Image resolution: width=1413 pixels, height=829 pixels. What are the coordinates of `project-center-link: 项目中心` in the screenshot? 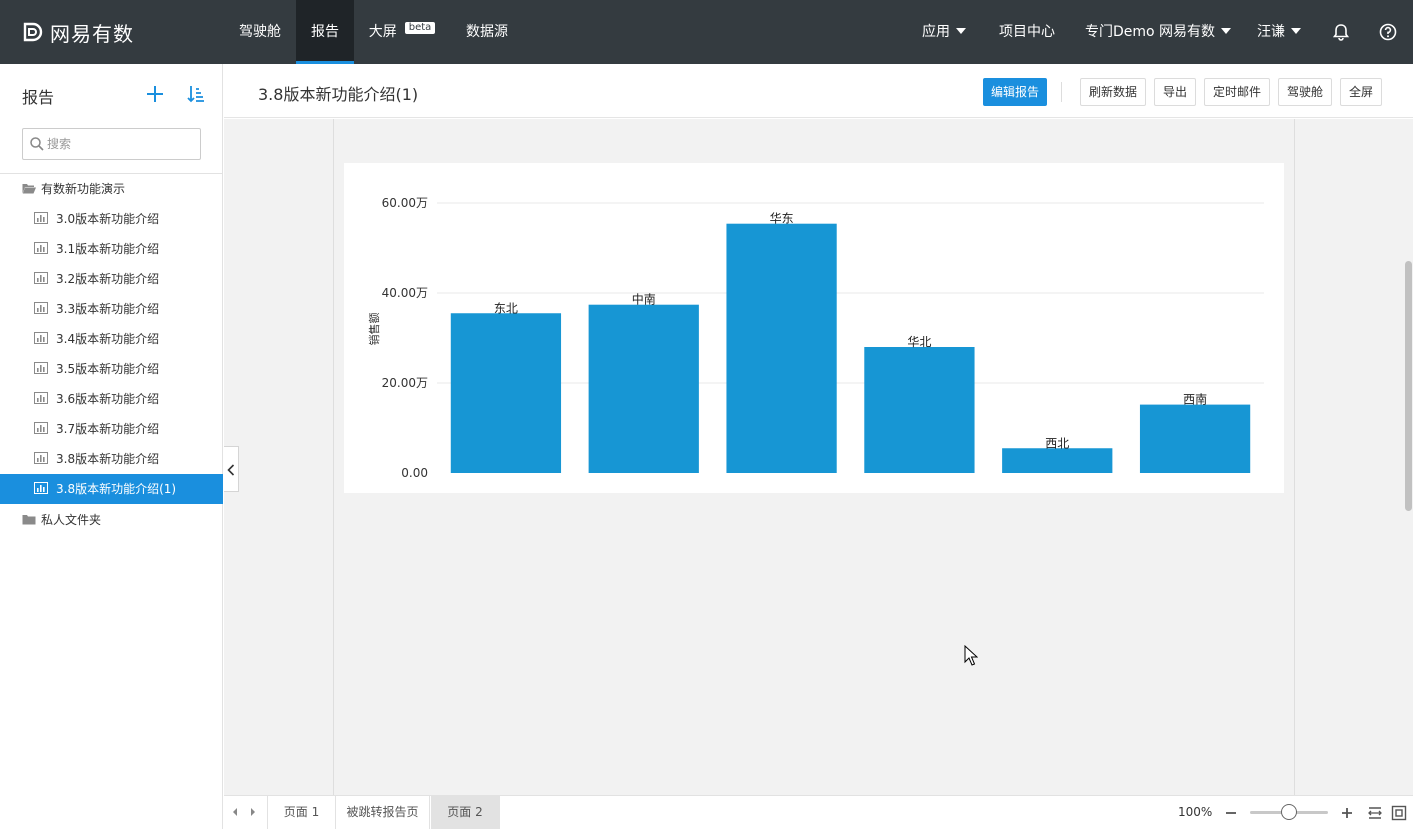 It's located at (1027, 32).